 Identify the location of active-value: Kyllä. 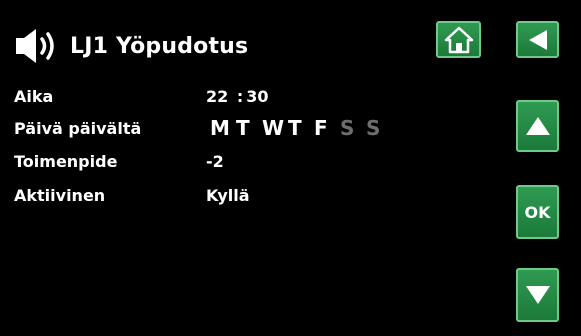
(228, 195).